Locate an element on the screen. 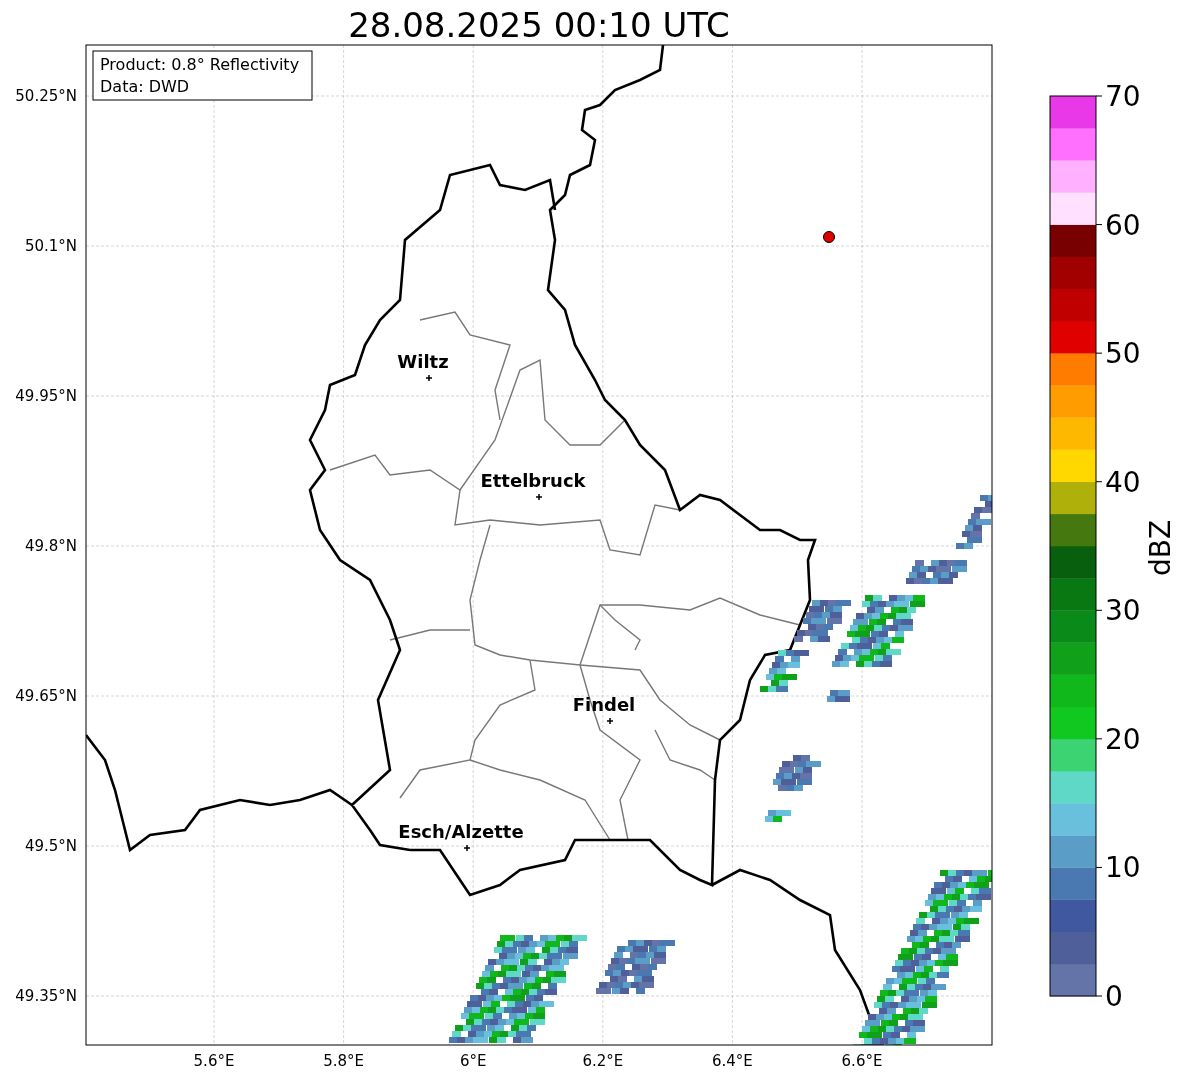  colorbar-tick-label: 70 is located at coordinates (1123, 96).